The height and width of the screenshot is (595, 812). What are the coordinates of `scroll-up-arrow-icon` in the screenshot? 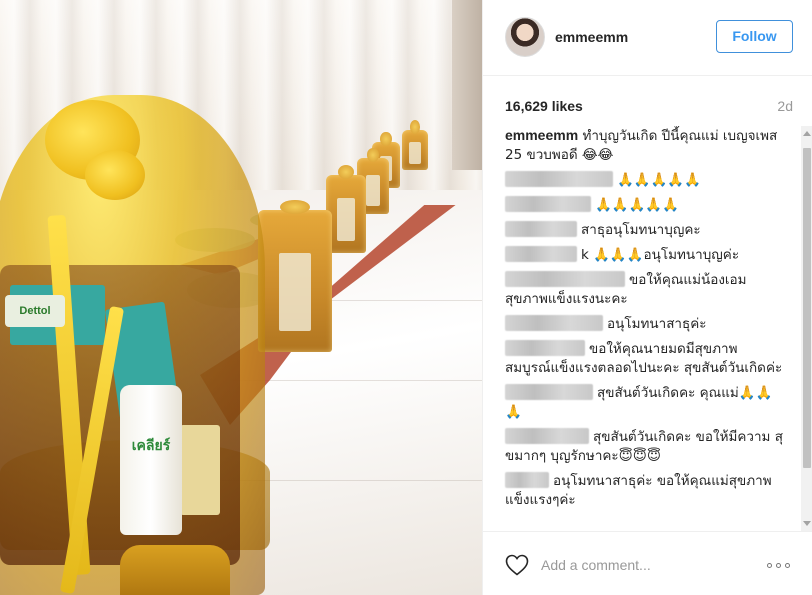 It's located at (807, 133).